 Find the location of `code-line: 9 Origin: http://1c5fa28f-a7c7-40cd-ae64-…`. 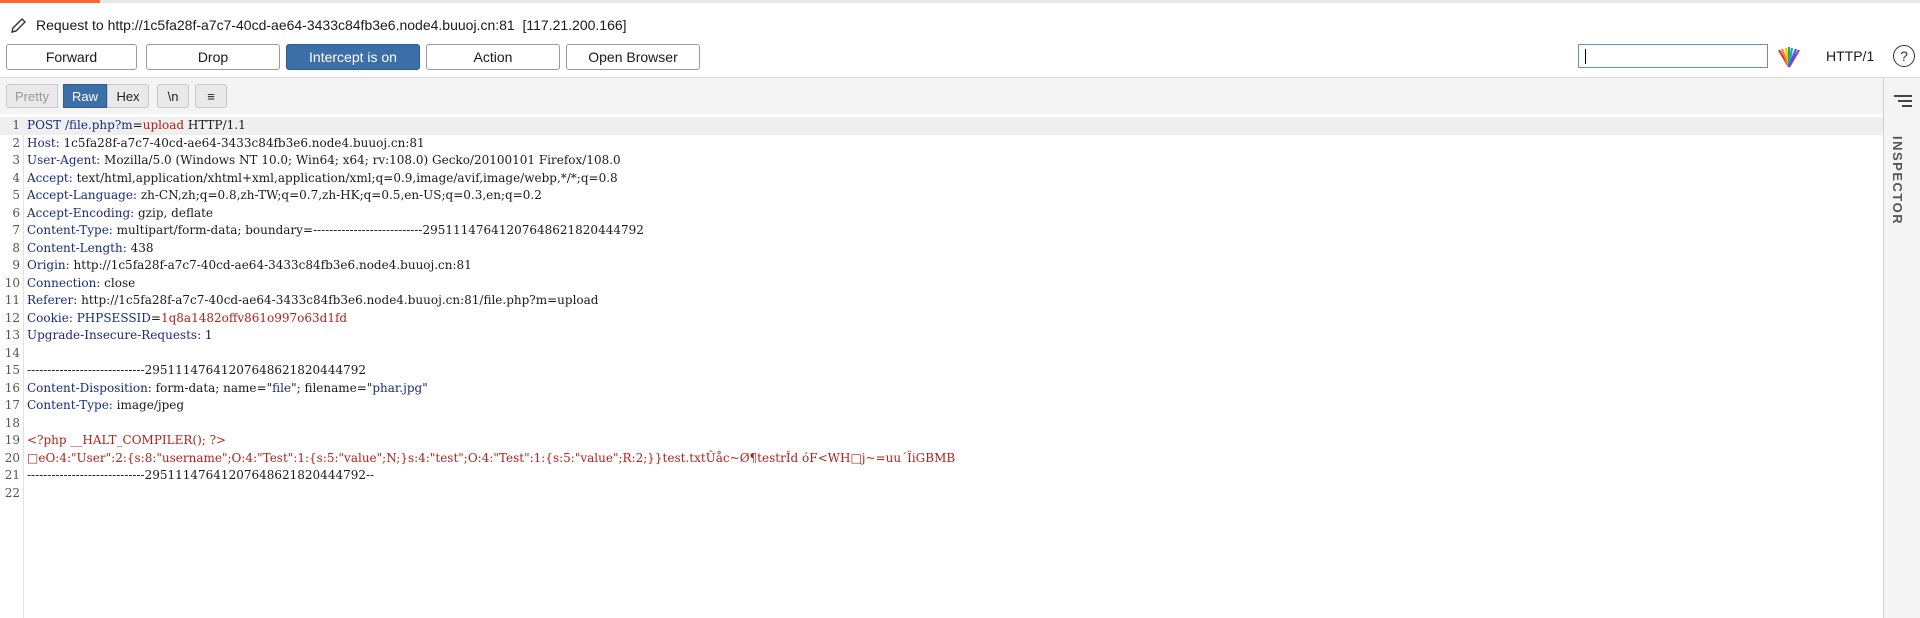

code-line: 9 Origin: http://1c5fa28f-a7c7-40cd-ae64-… is located at coordinates (941, 266).